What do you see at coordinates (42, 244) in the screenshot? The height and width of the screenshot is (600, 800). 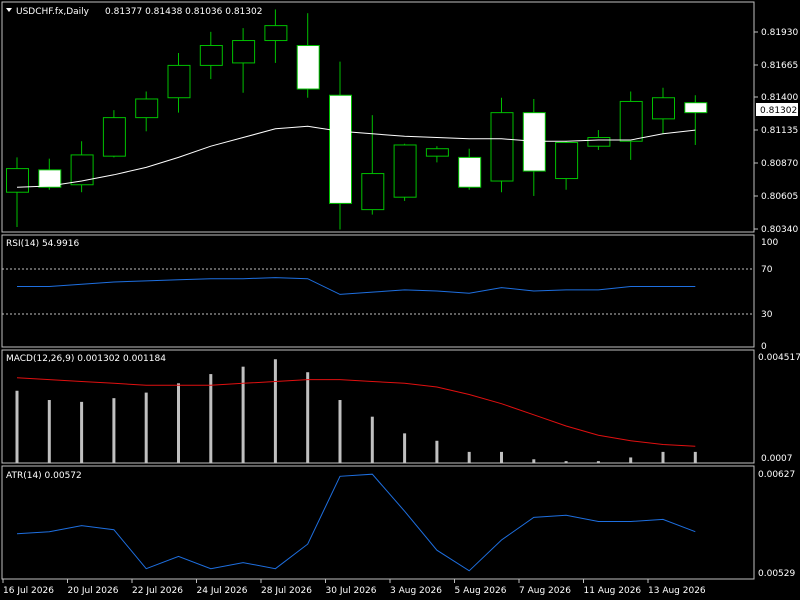 I see `rsi-label: RSI(14) 54.9916` at bounding box center [42, 244].